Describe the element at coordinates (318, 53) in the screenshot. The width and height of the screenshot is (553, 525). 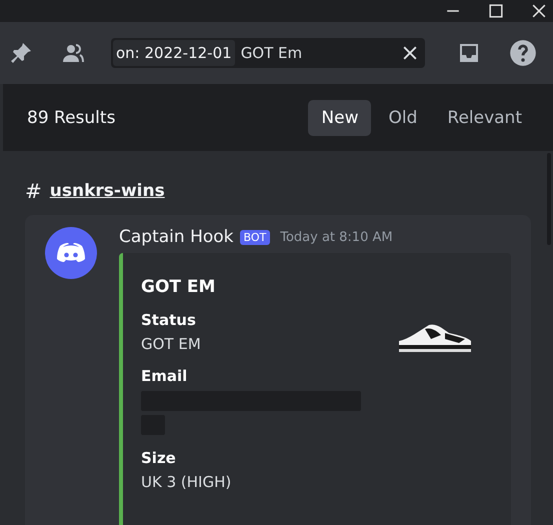
I see `search-input: GOT Em` at that location.